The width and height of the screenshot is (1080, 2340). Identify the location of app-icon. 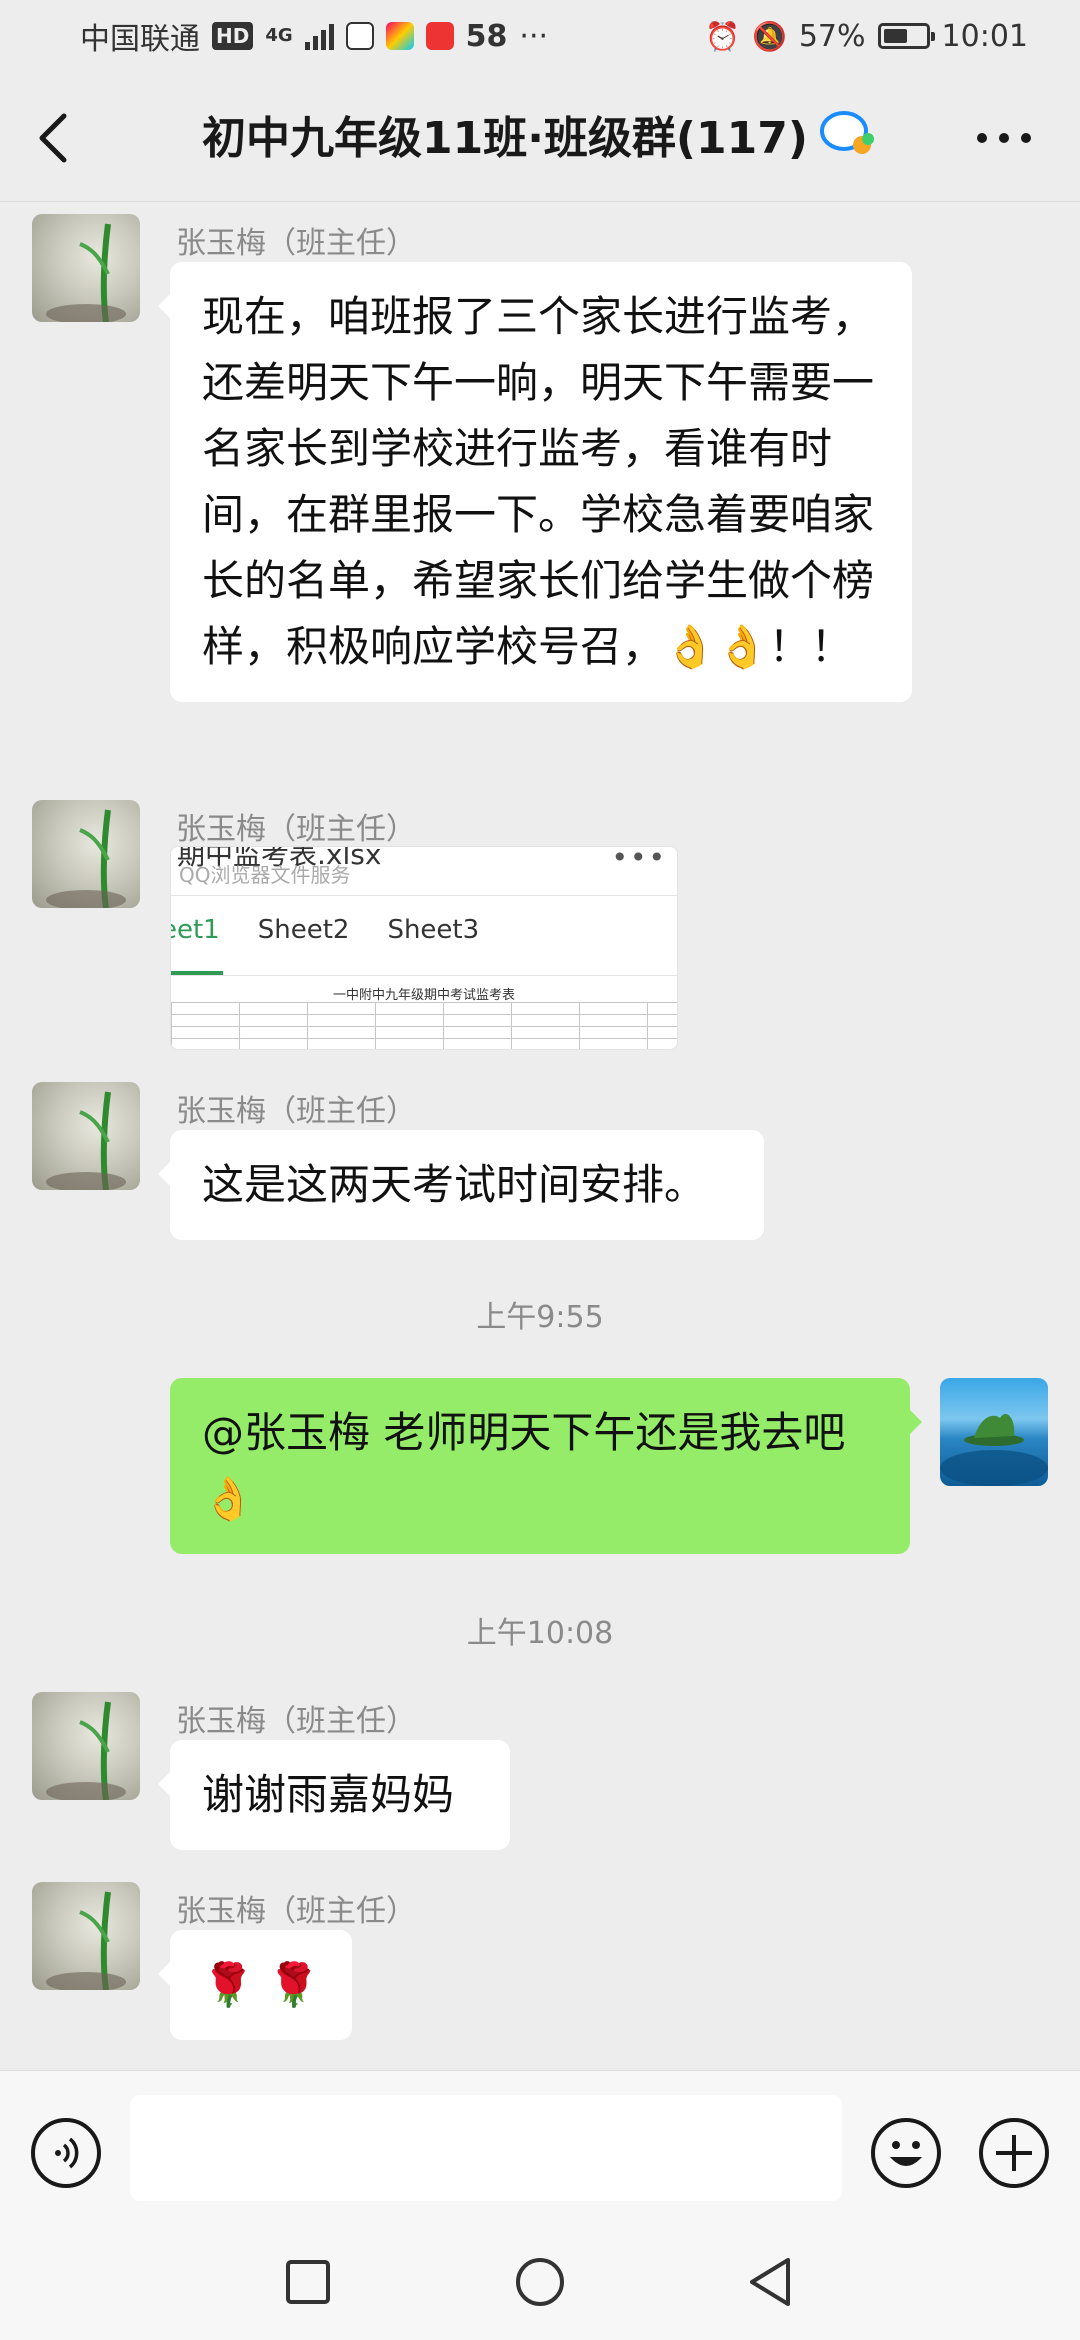
(399, 36).